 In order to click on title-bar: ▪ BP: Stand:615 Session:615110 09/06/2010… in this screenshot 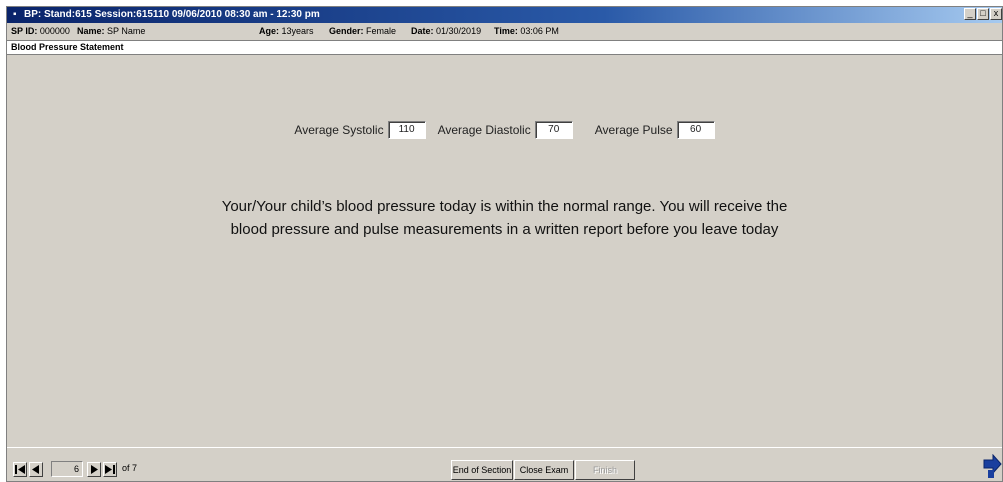, I will do `click(504, 15)`.